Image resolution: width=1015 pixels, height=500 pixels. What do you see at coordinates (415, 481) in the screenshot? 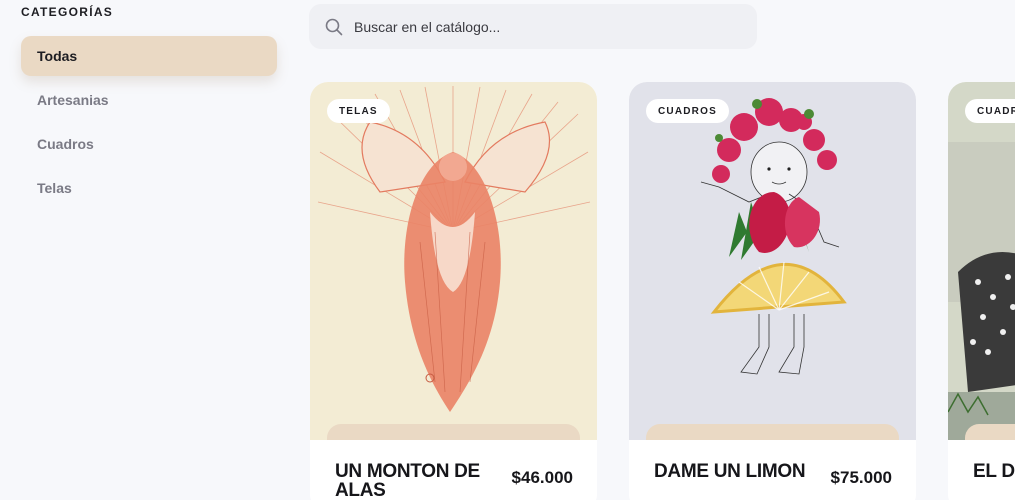
I see `product-title: UN MONTON DE ALAS` at bounding box center [415, 481].